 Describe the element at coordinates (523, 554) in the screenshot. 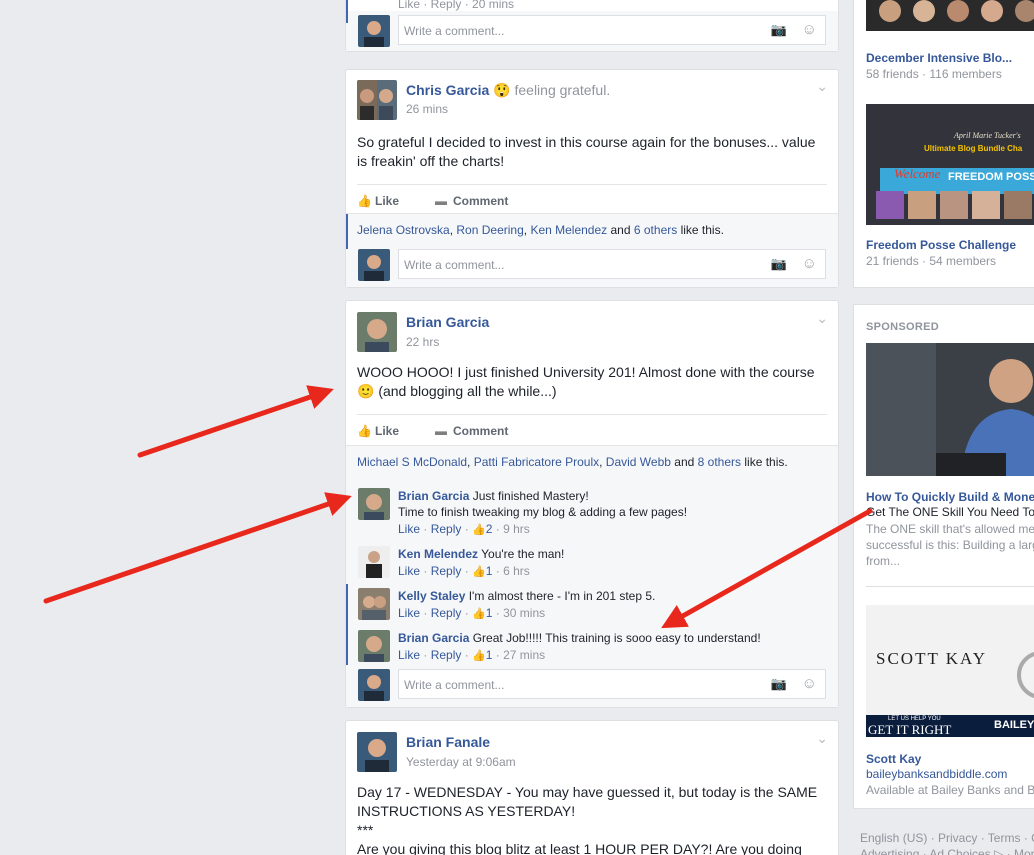

I see `comment-text: You're the man!` at that location.